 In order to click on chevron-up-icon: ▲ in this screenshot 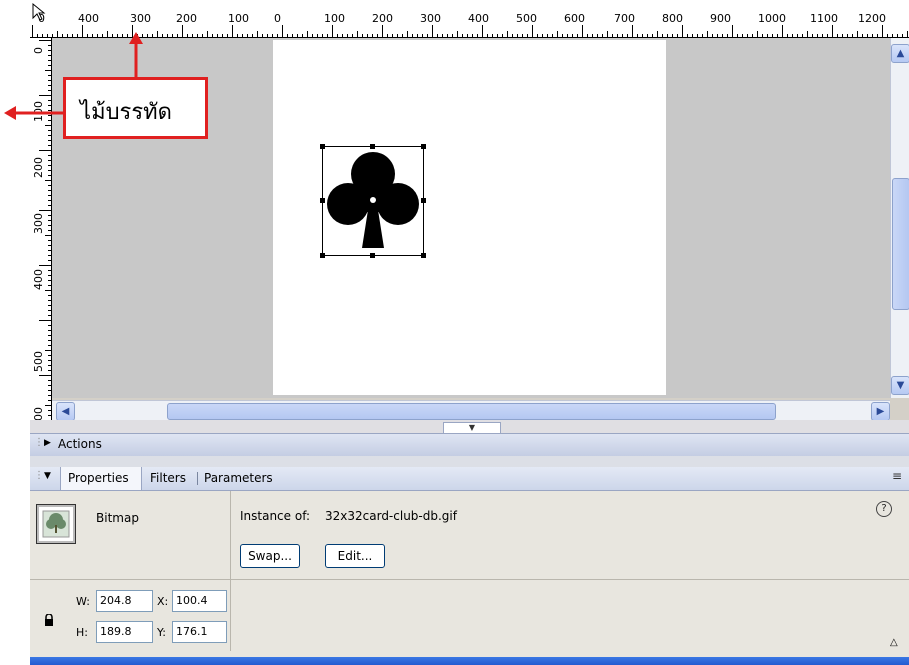, I will do `click(900, 53)`.